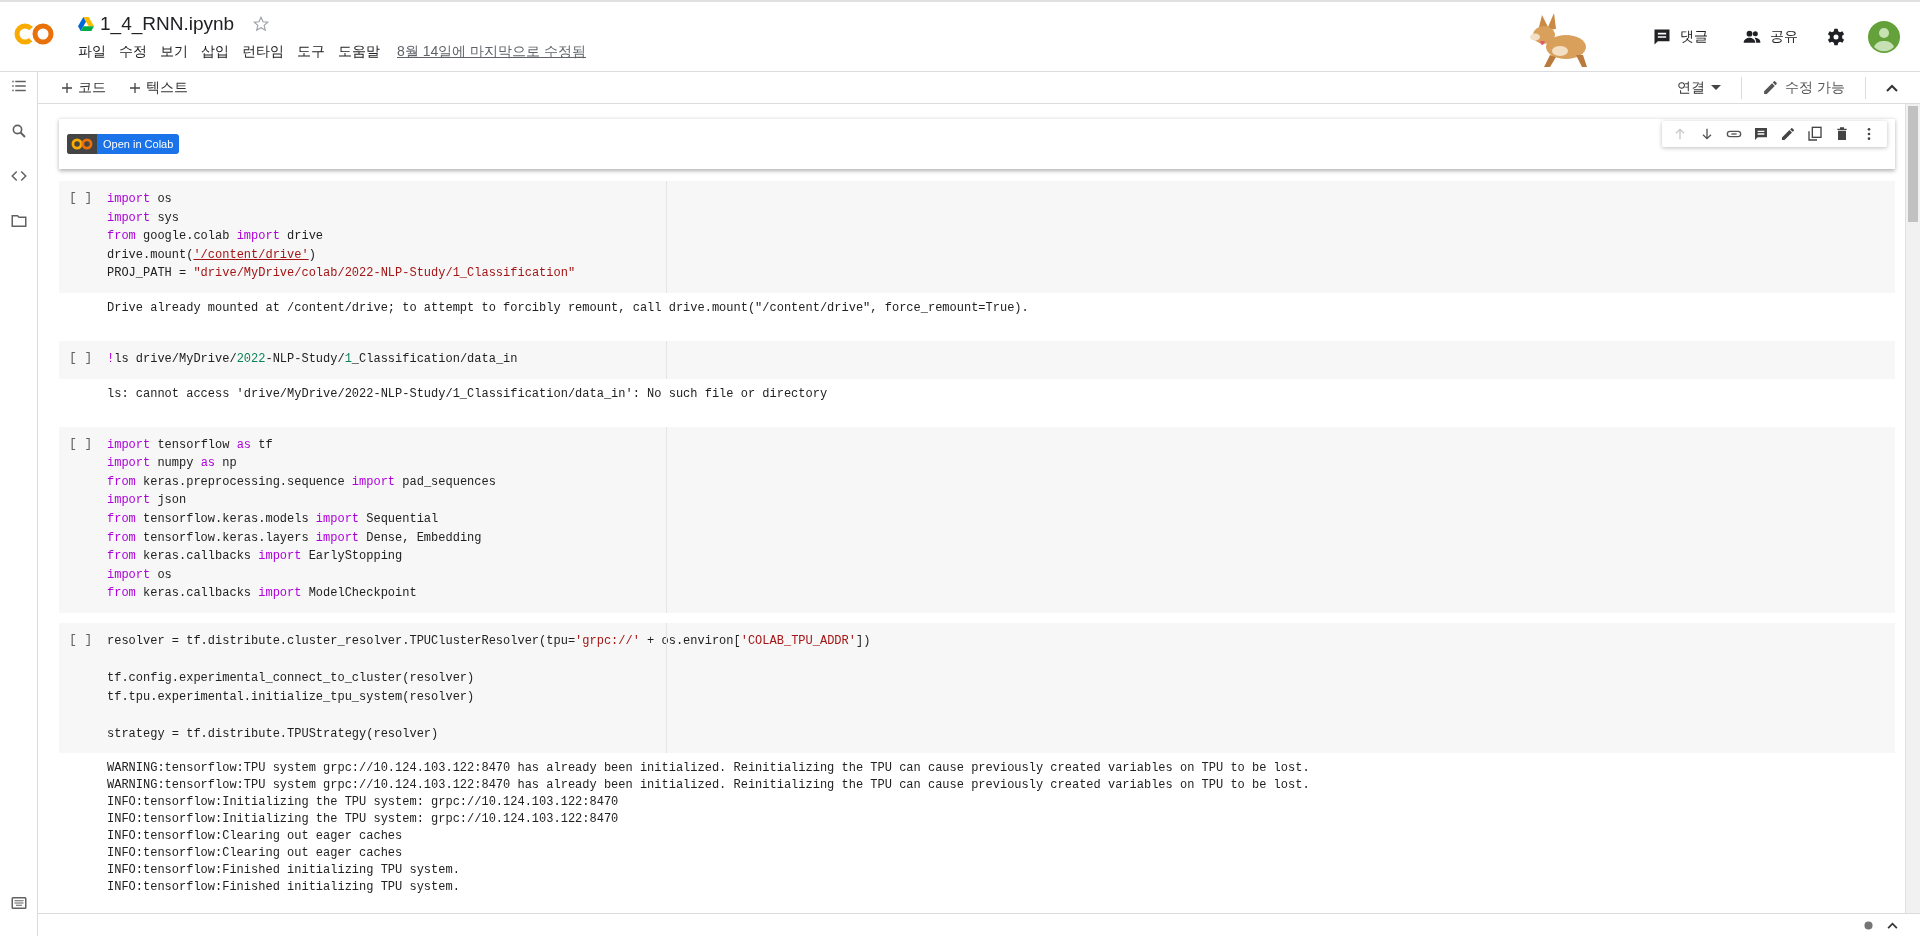 The image size is (1920, 936). I want to click on code-cell, so click(977, 688).